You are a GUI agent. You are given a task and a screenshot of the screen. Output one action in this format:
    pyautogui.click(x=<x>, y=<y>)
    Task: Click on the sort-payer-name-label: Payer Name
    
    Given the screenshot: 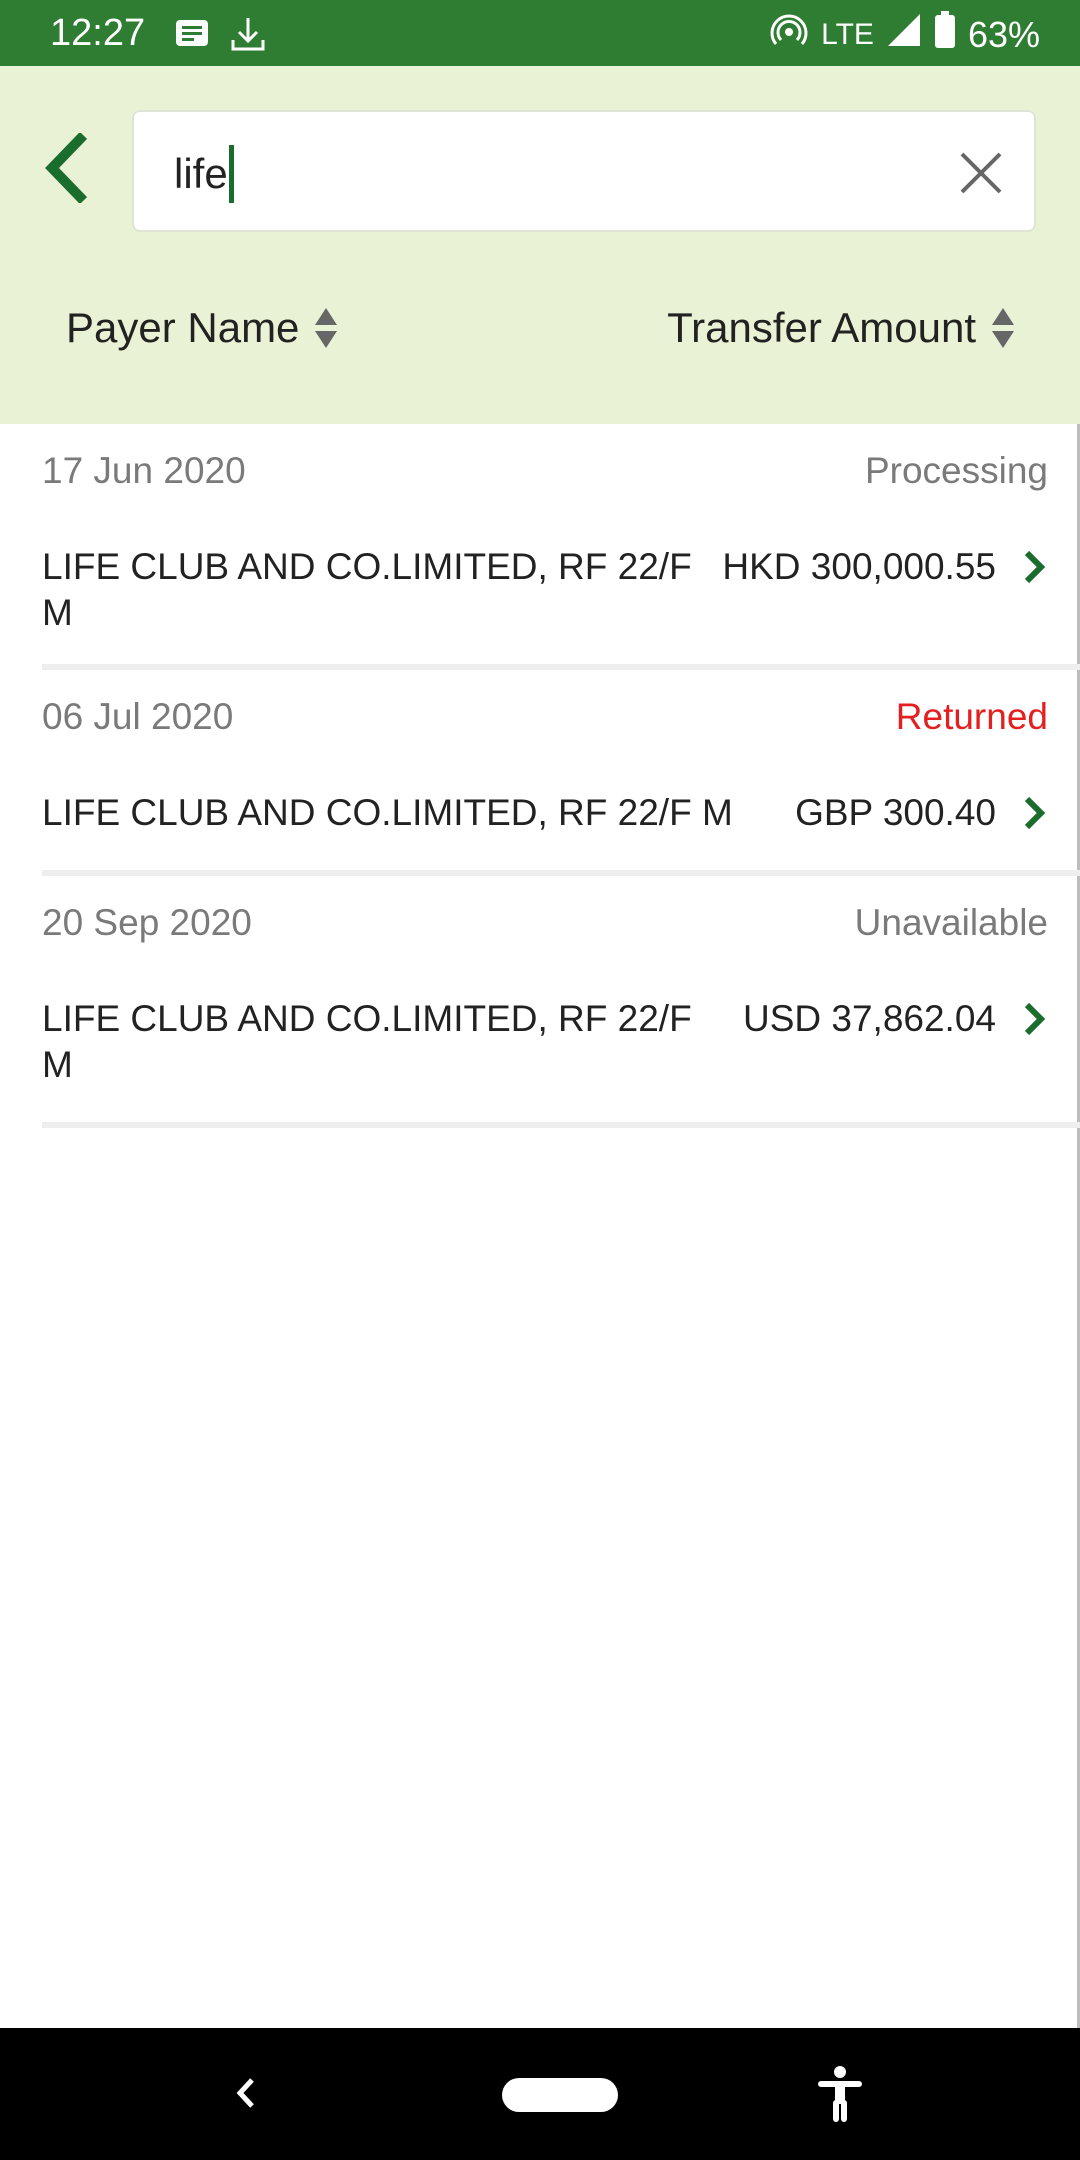 What is the action you would take?
    pyautogui.click(x=183, y=327)
    